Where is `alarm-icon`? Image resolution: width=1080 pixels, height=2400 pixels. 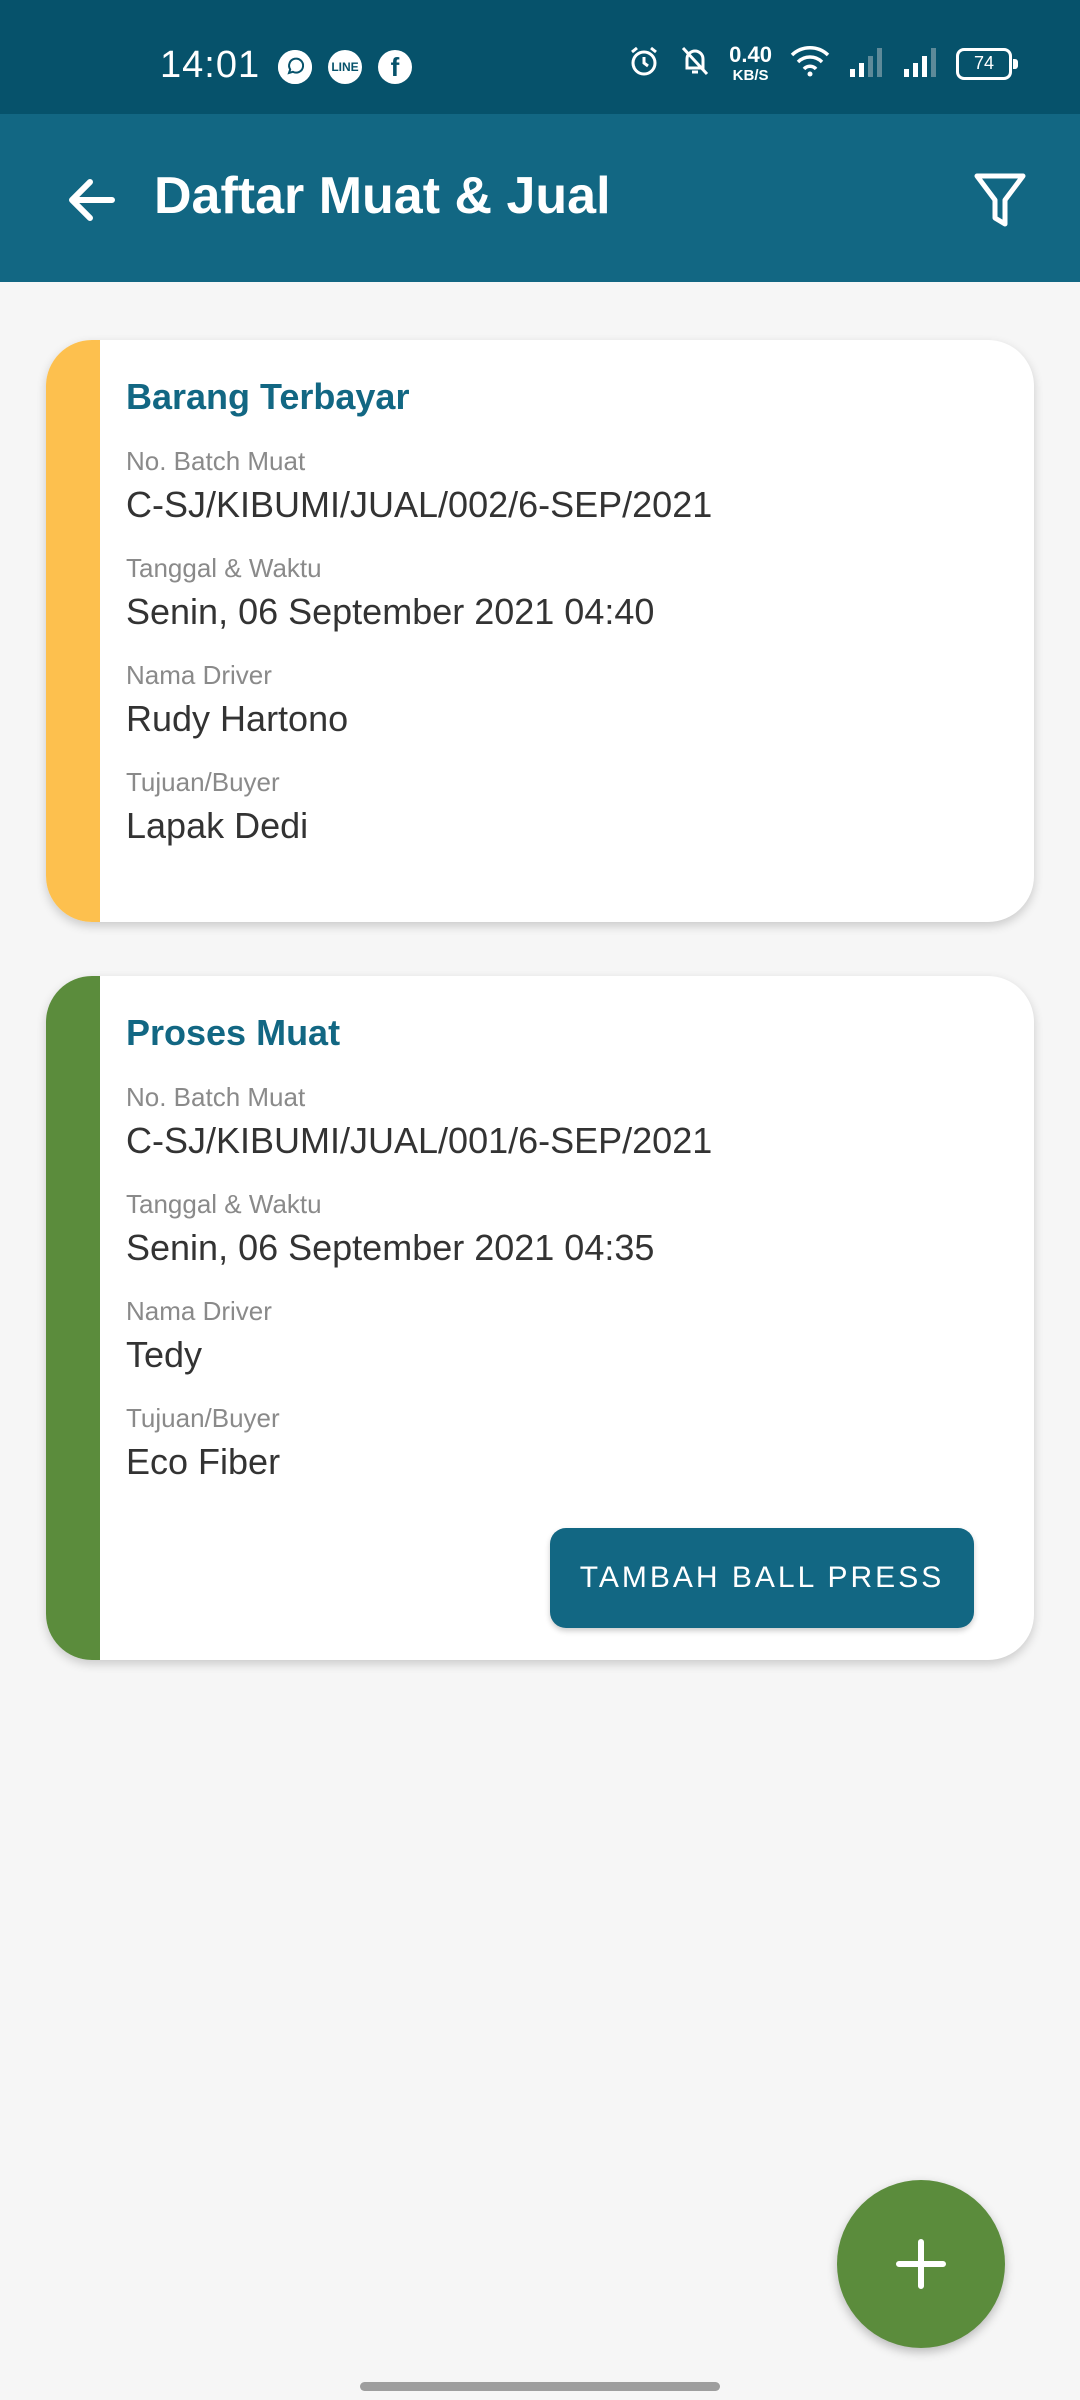 alarm-icon is located at coordinates (644, 63).